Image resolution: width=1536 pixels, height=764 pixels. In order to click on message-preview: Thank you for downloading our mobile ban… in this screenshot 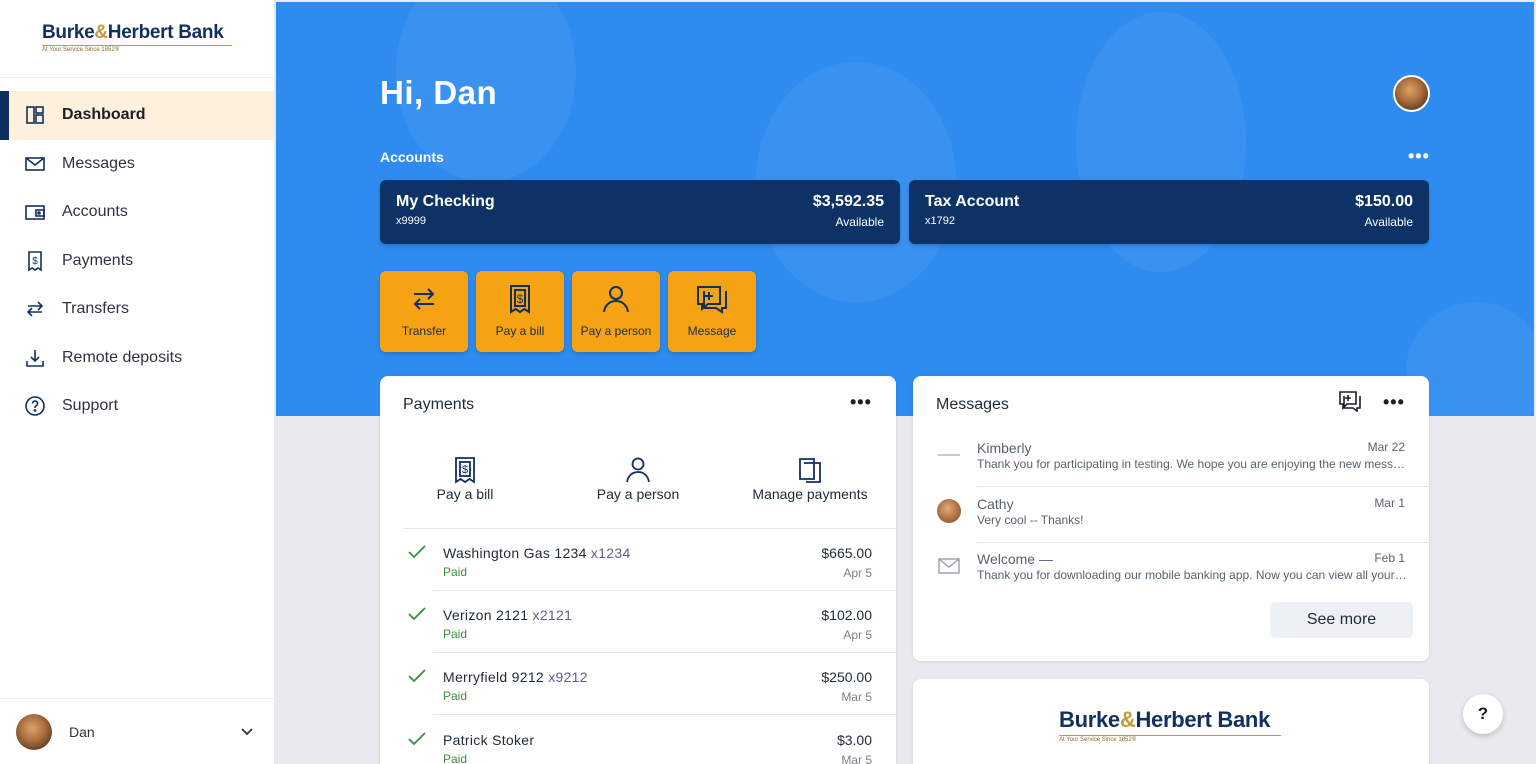, I will do `click(1193, 575)`.